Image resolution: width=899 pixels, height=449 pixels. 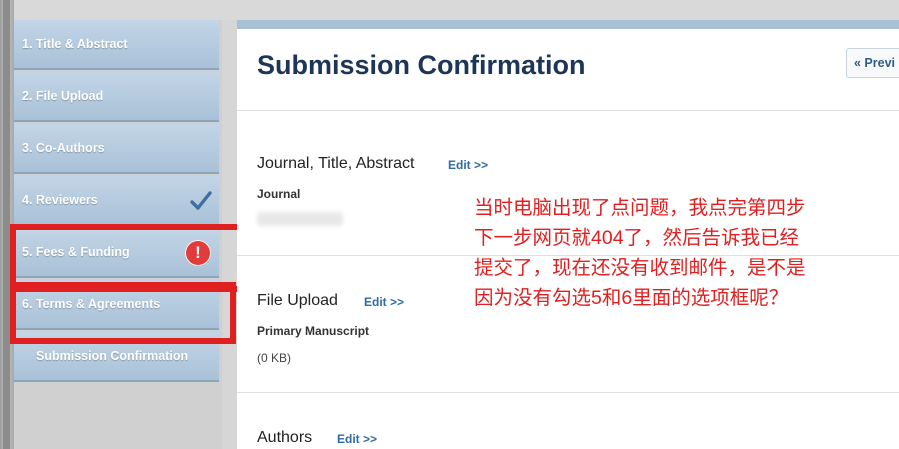 I want to click on section-title-journal: Journal, Title, Abstract, so click(x=336, y=163).